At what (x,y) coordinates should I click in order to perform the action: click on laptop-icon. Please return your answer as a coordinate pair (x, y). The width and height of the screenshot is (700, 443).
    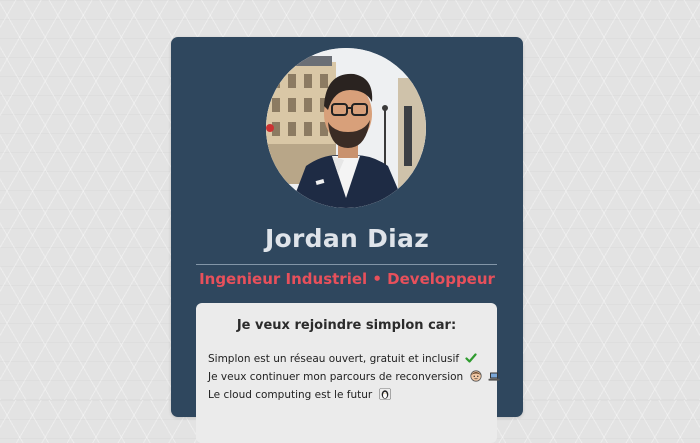
    Looking at the image, I should click on (494, 376).